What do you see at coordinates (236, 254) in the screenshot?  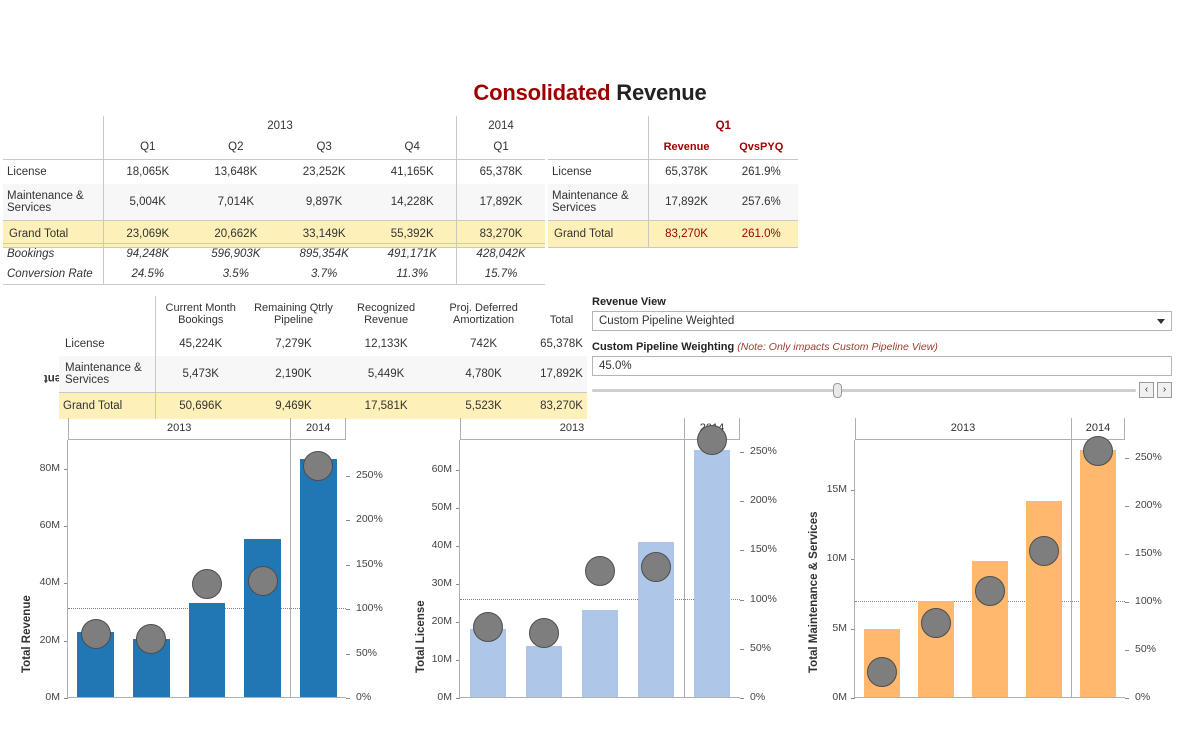 I see `cell-value: 596,903K` at bounding box center [236, 254].